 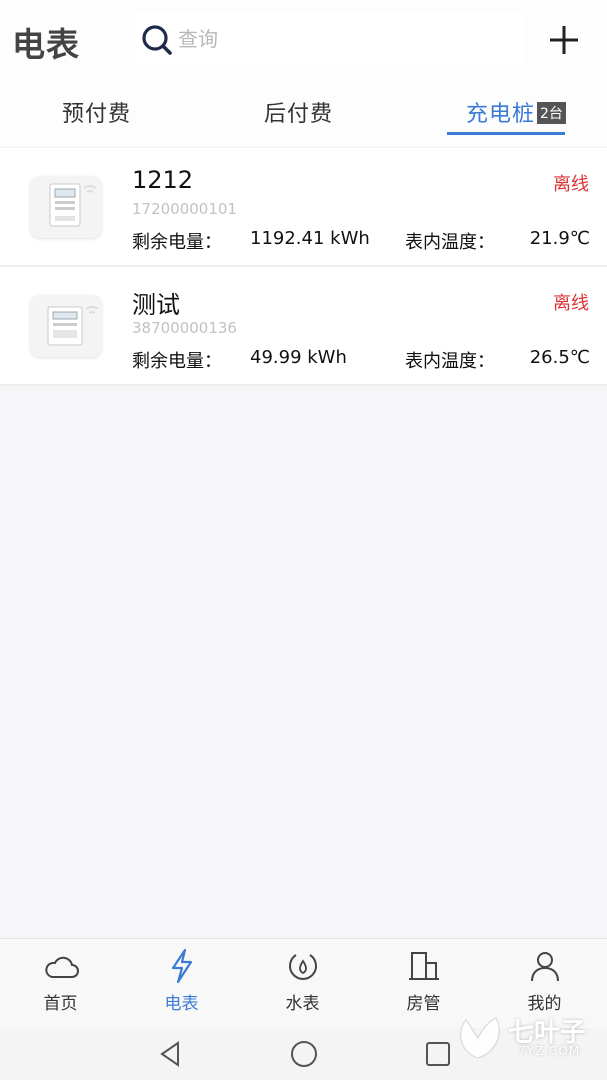 I want to click on search-icon, so click(x=157, y=40).